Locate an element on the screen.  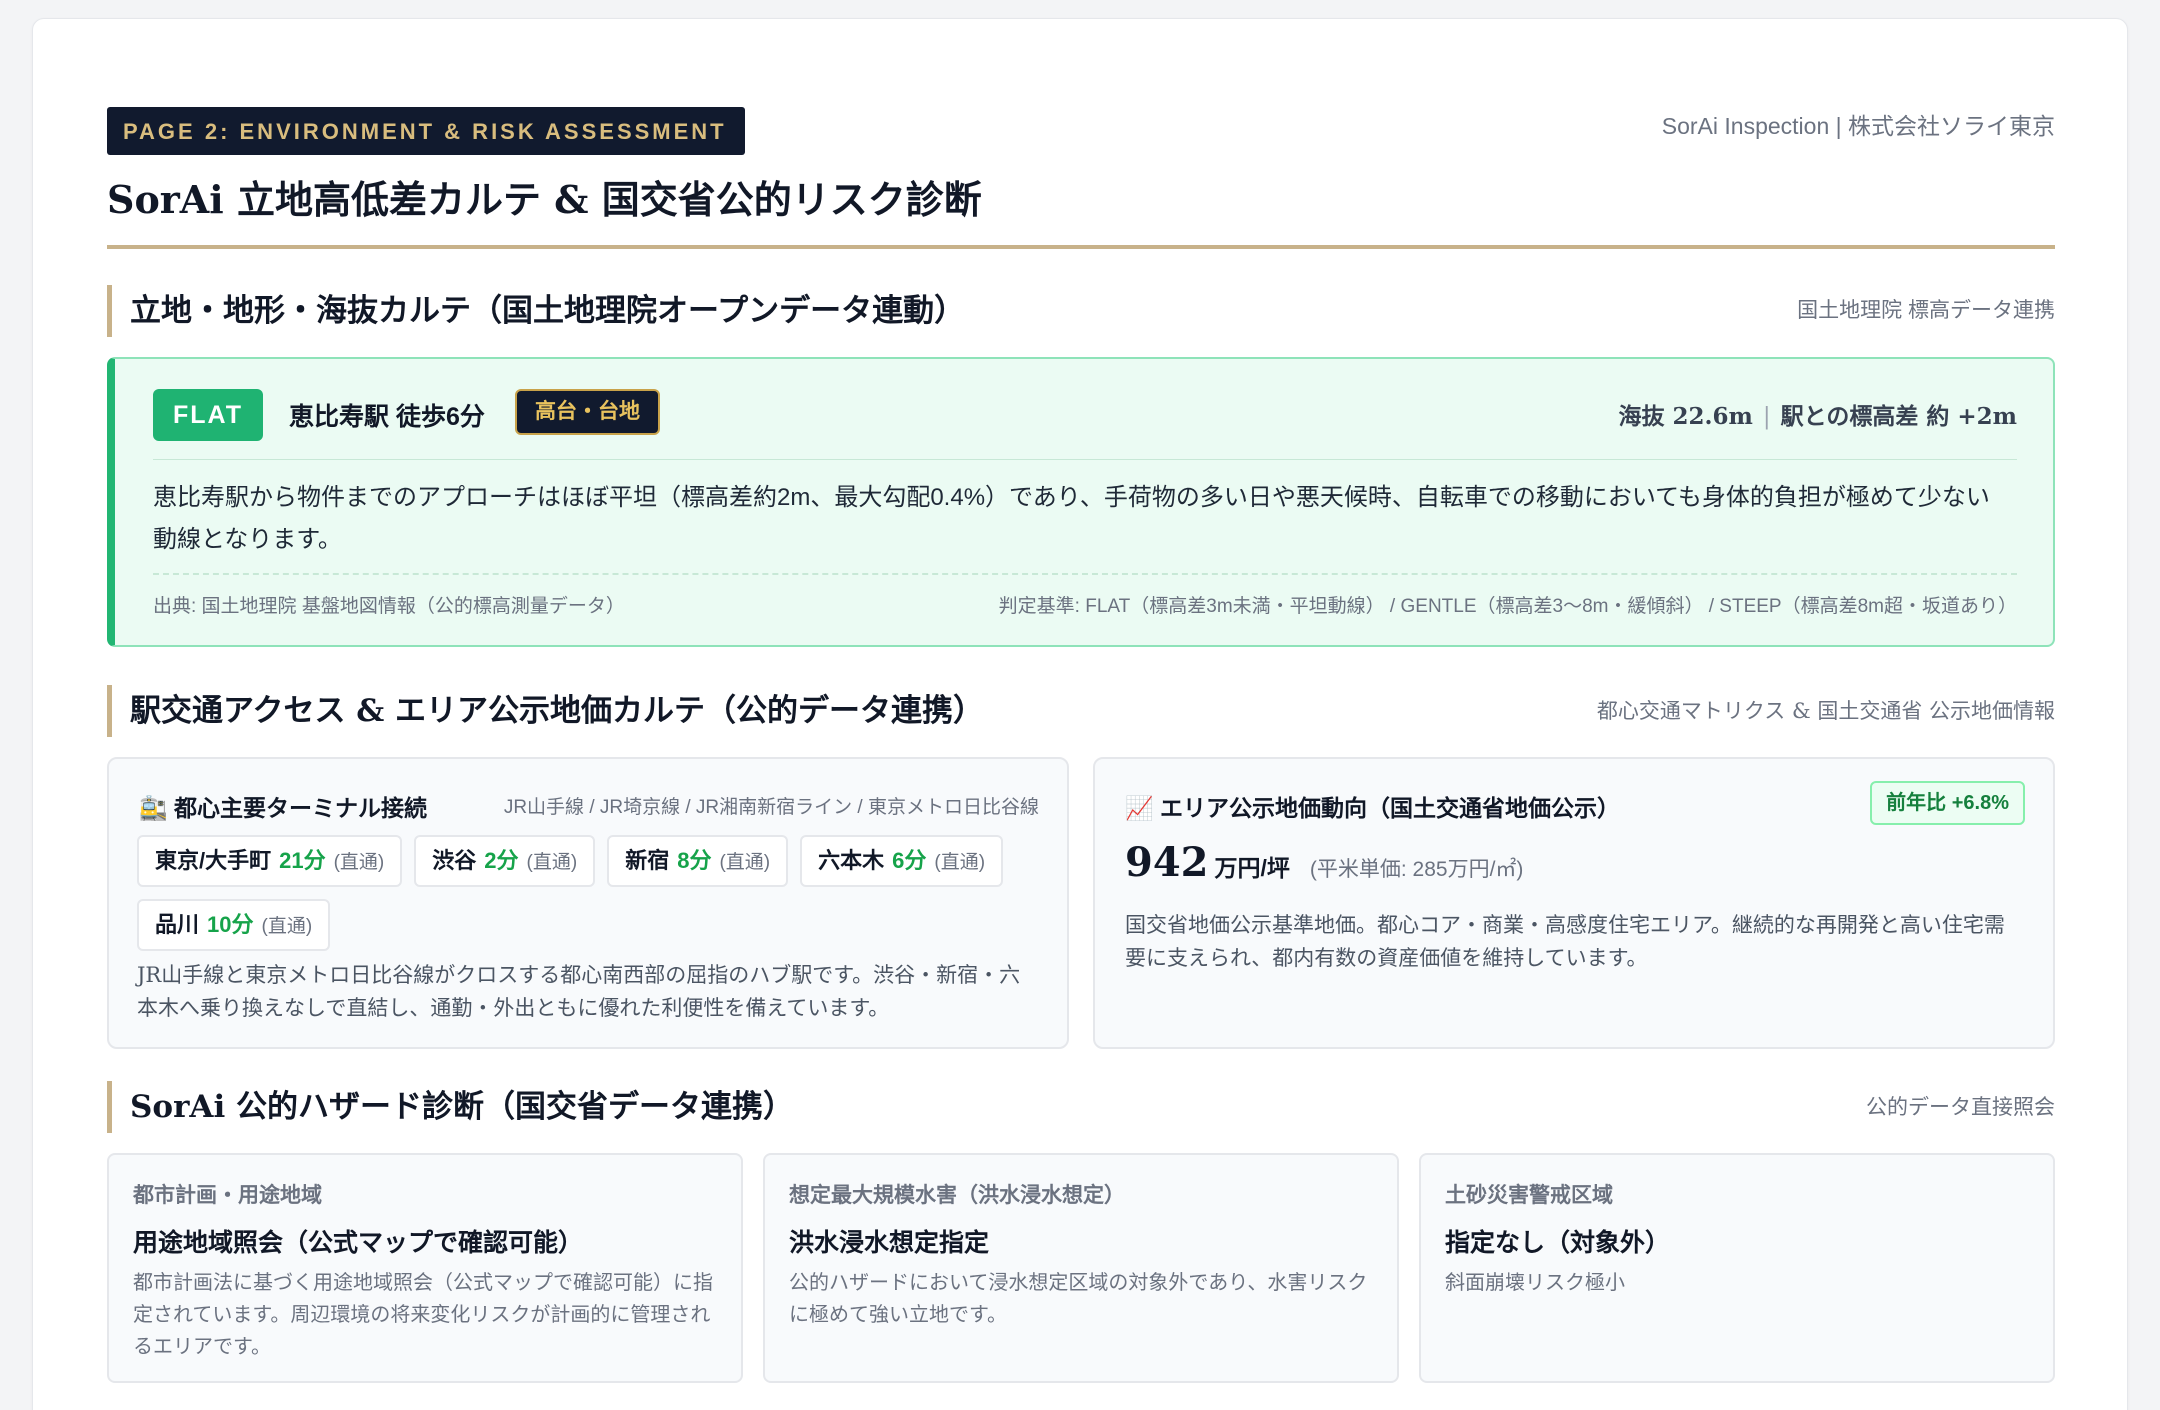
station-walk: 恵比寿駅 徒歩6分 is located at coordinates (387, 417).